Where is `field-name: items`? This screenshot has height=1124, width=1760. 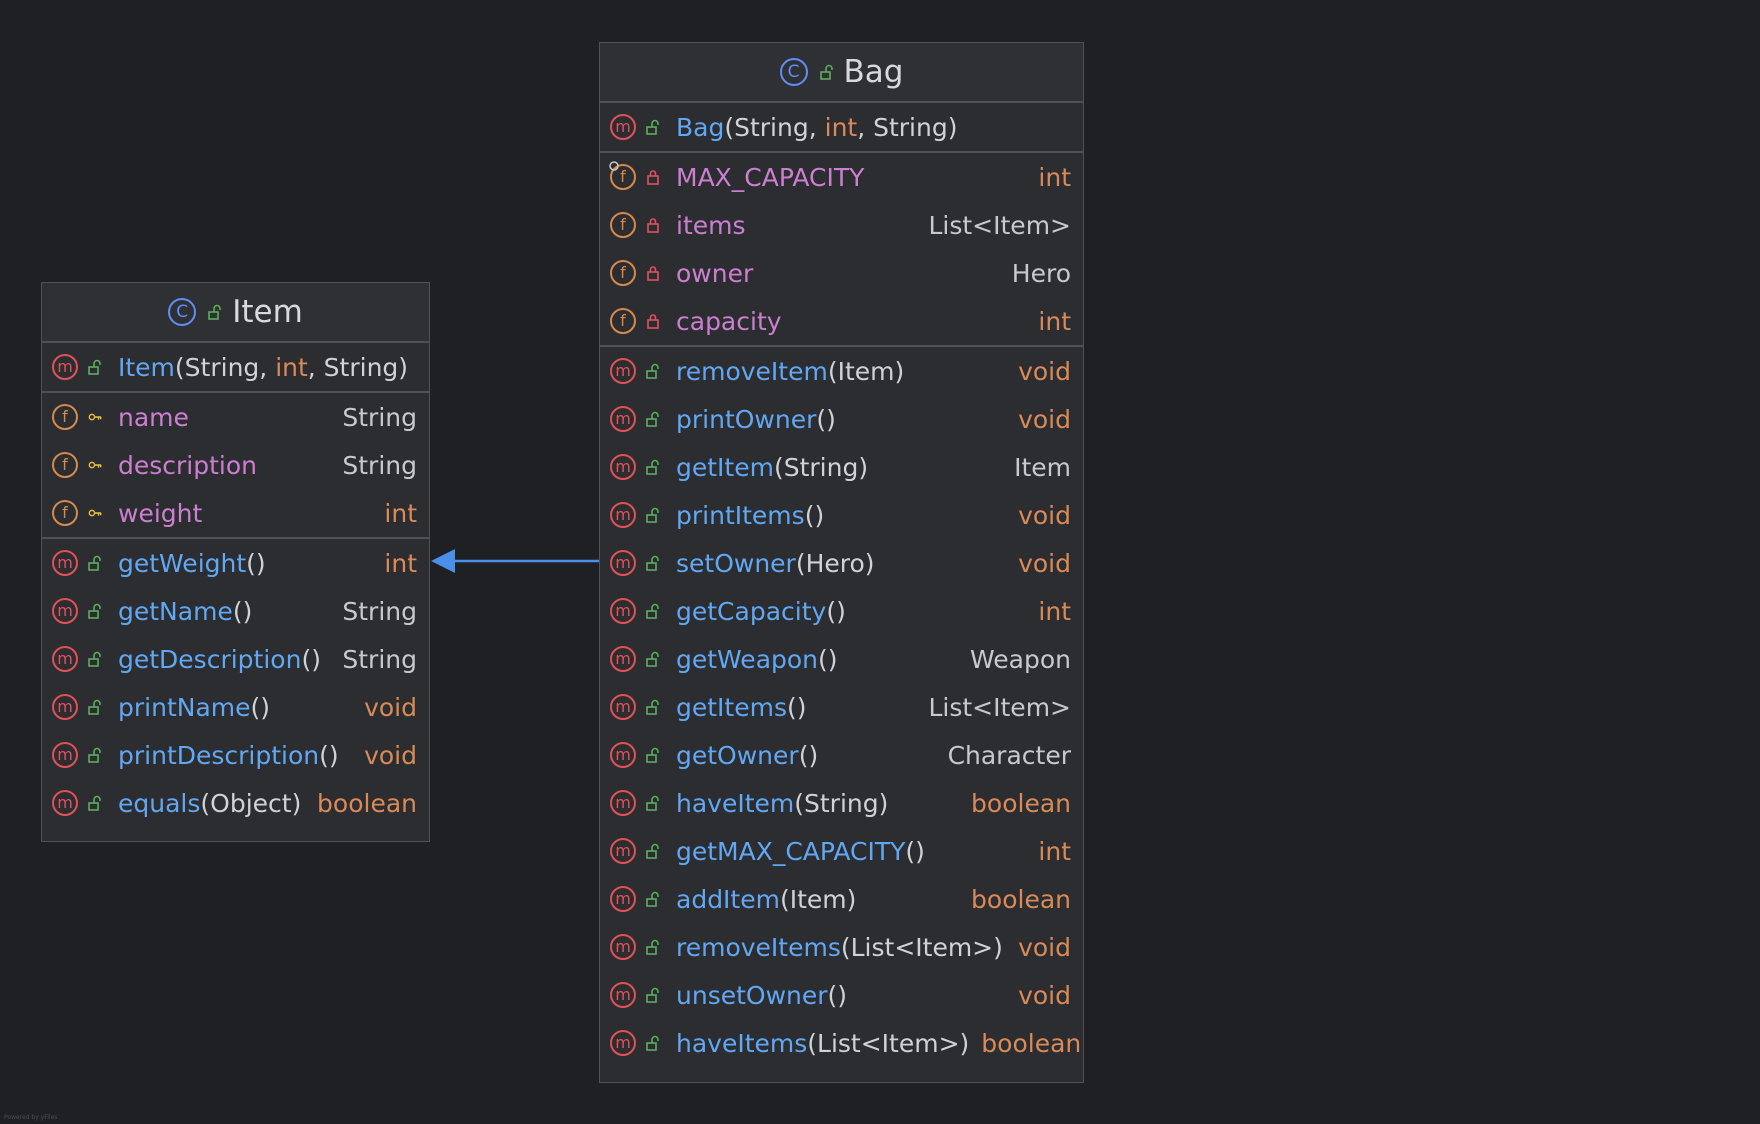 field-name: items is located at coordinates (711, 225).